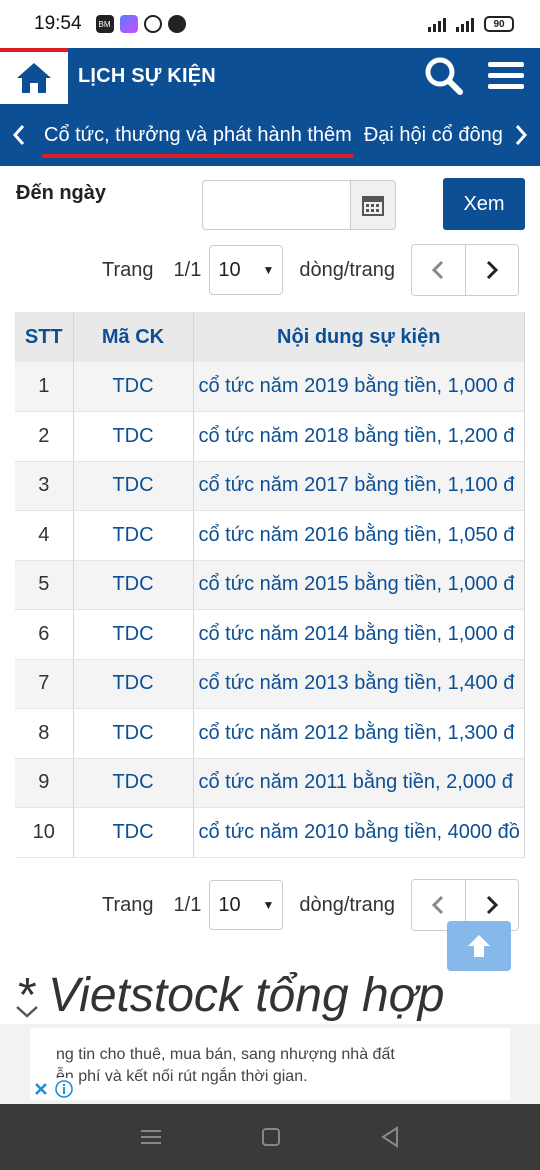 The width and height of the screenshot is (540, 1170). I want to click on ad-close-button, so click(41, 1089).